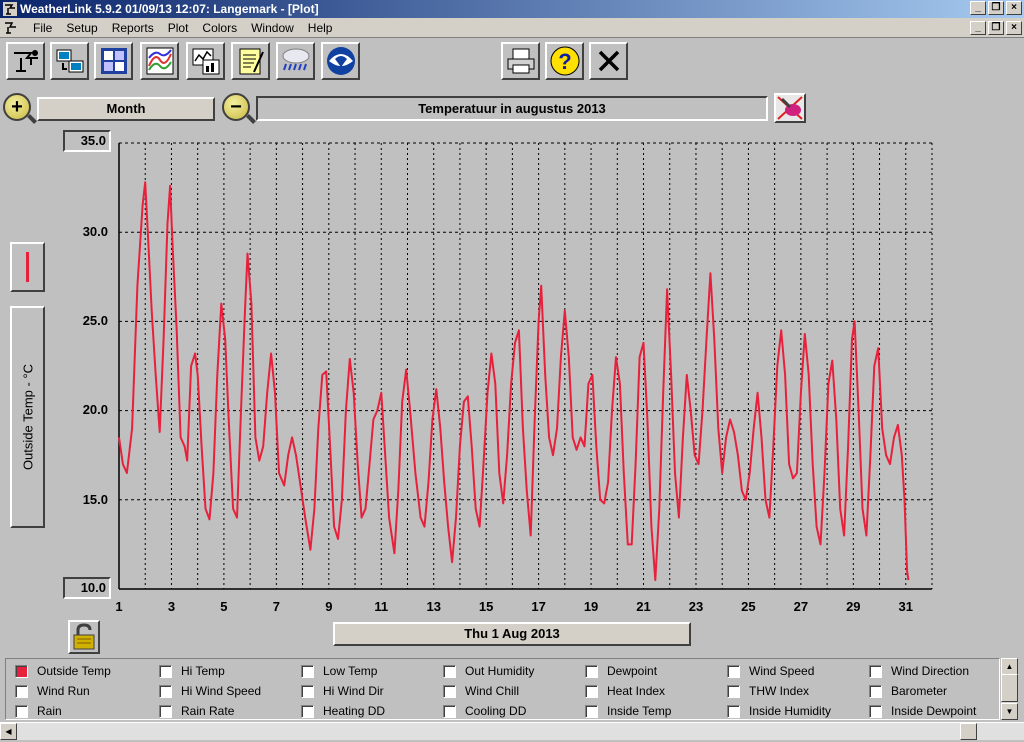  I want to click on zoom-in-button: +, so click(20, 108).